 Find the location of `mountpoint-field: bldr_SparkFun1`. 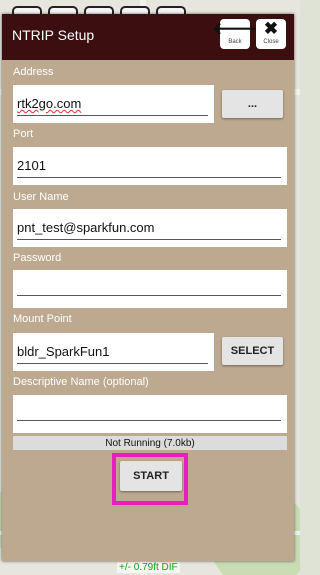

mountpoint-field: bldr_SparkFun1 is located at coordinates (113, 352).